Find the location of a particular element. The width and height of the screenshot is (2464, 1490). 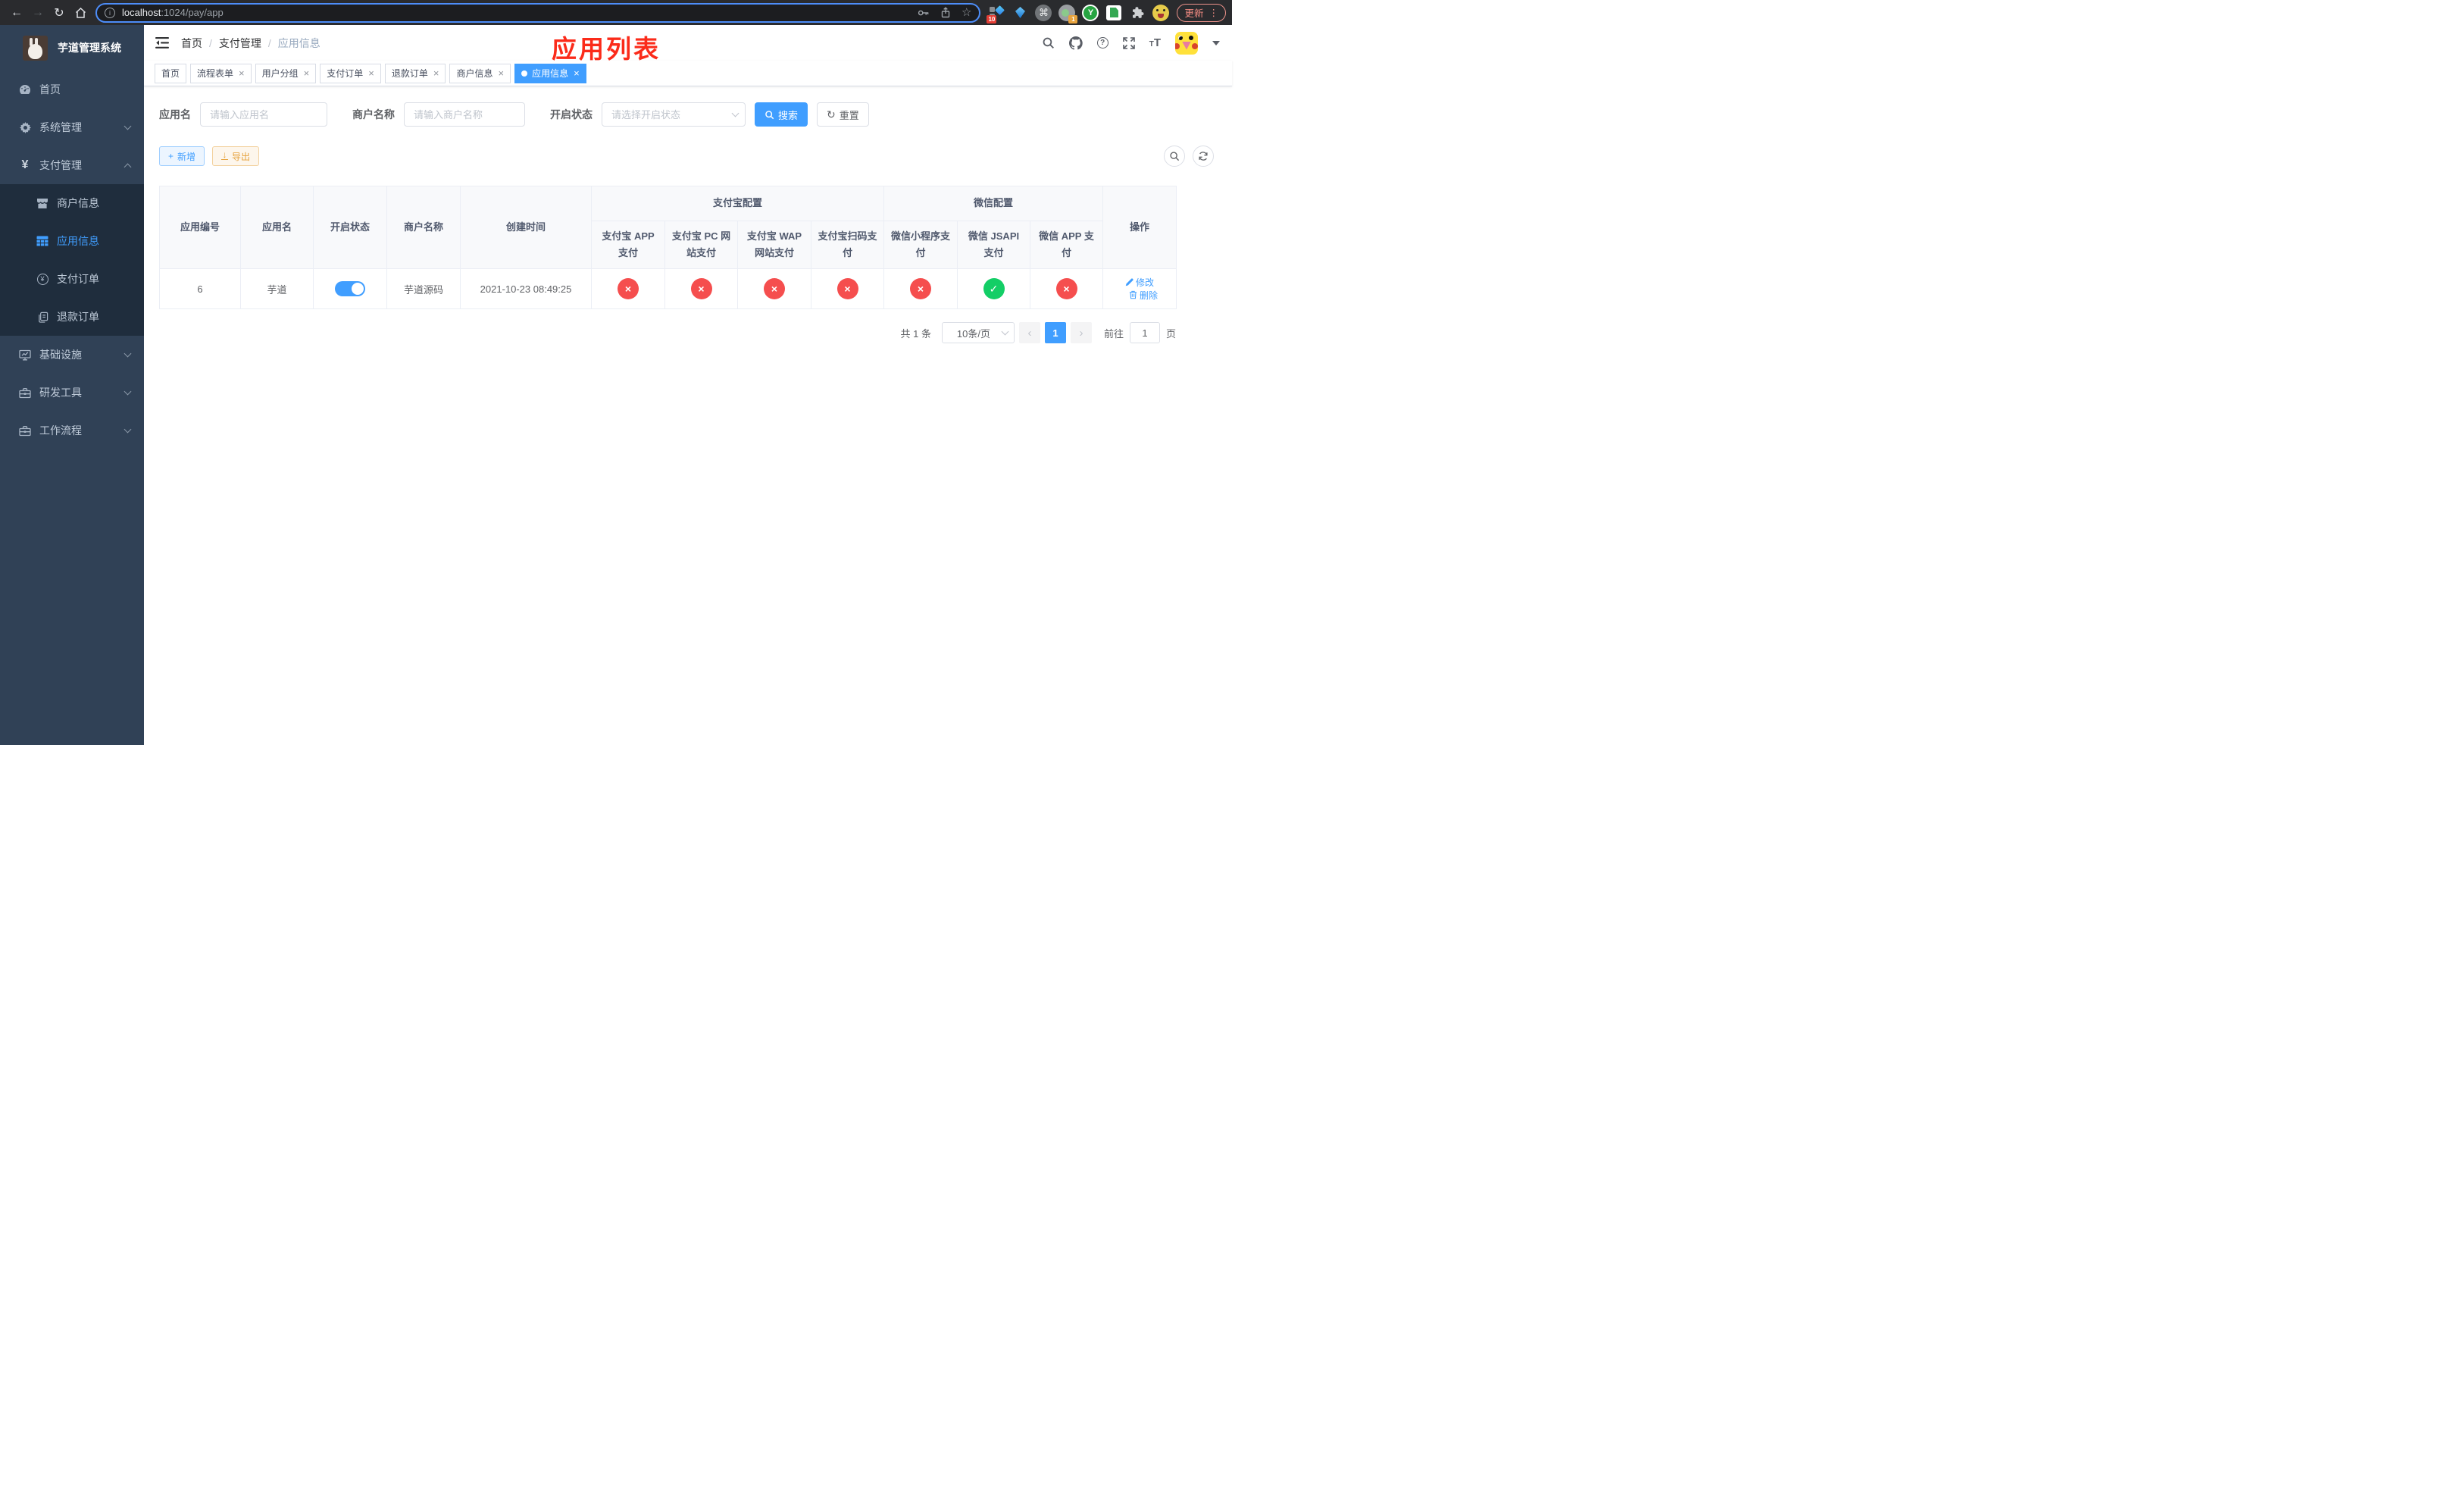

breadcrumb: 首页 / 支付管理 / 应用信息 is located at coordinates (251, 44).